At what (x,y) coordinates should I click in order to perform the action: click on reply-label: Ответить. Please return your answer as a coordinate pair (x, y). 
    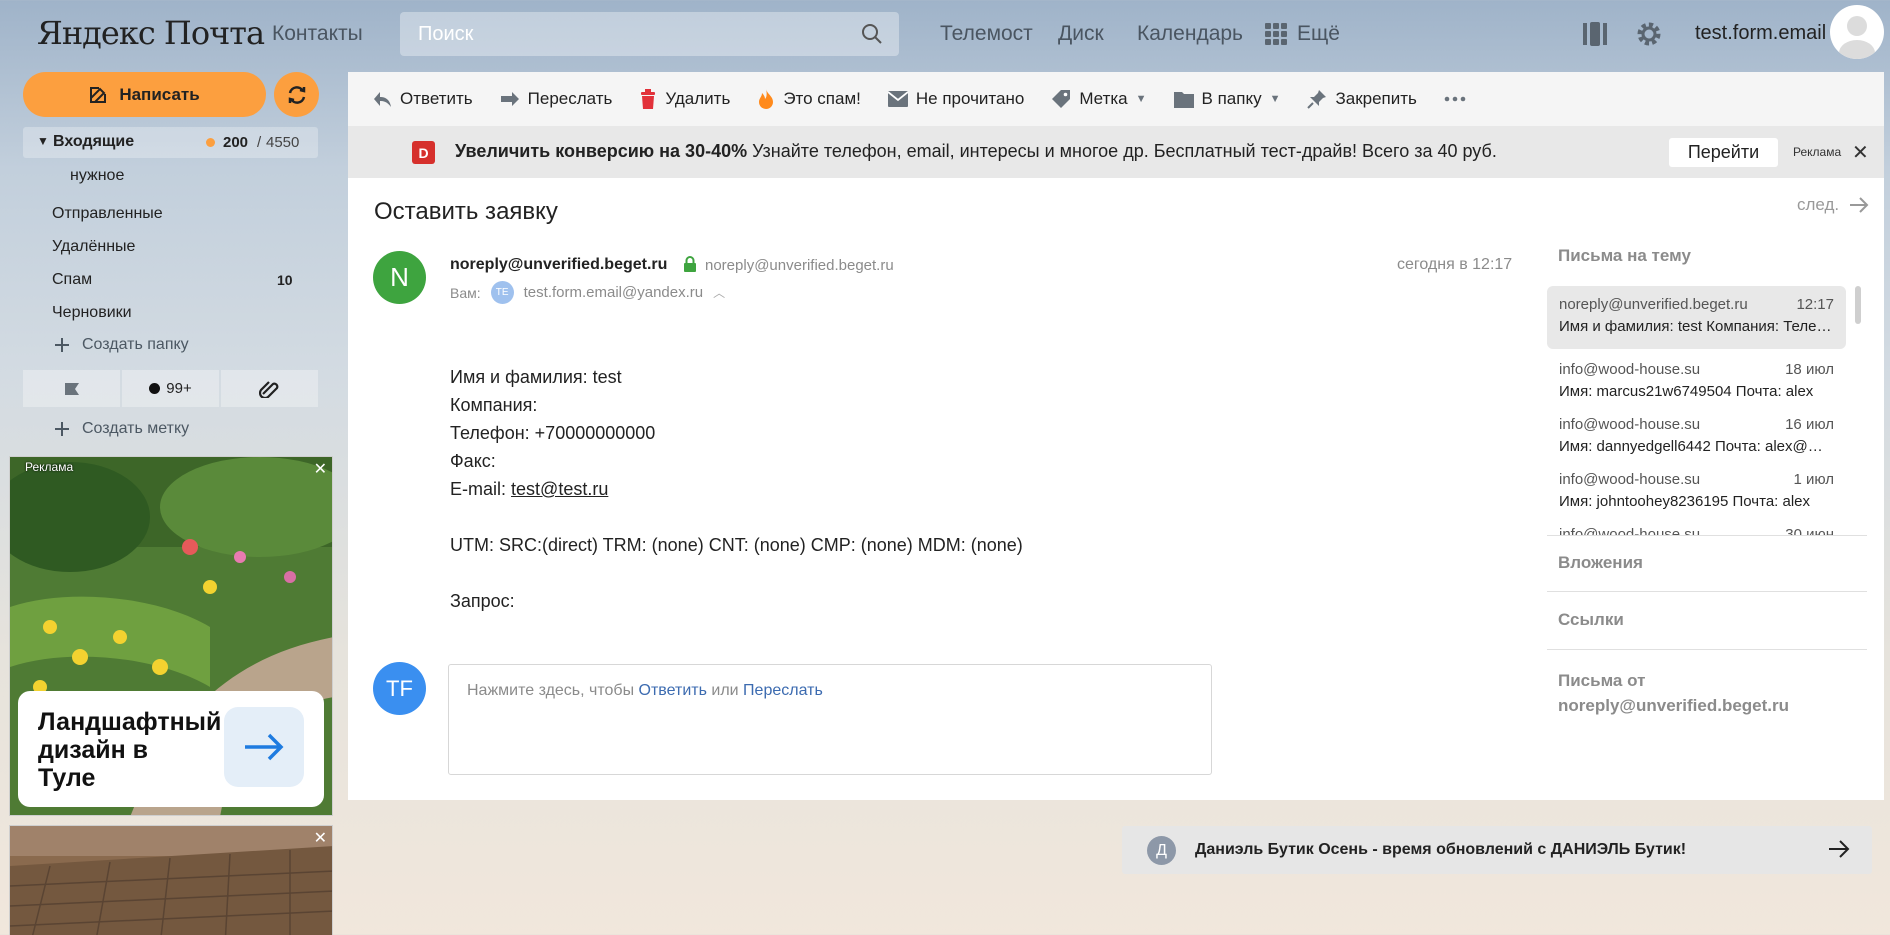
    Looking at the image, I should click on (436, 98).